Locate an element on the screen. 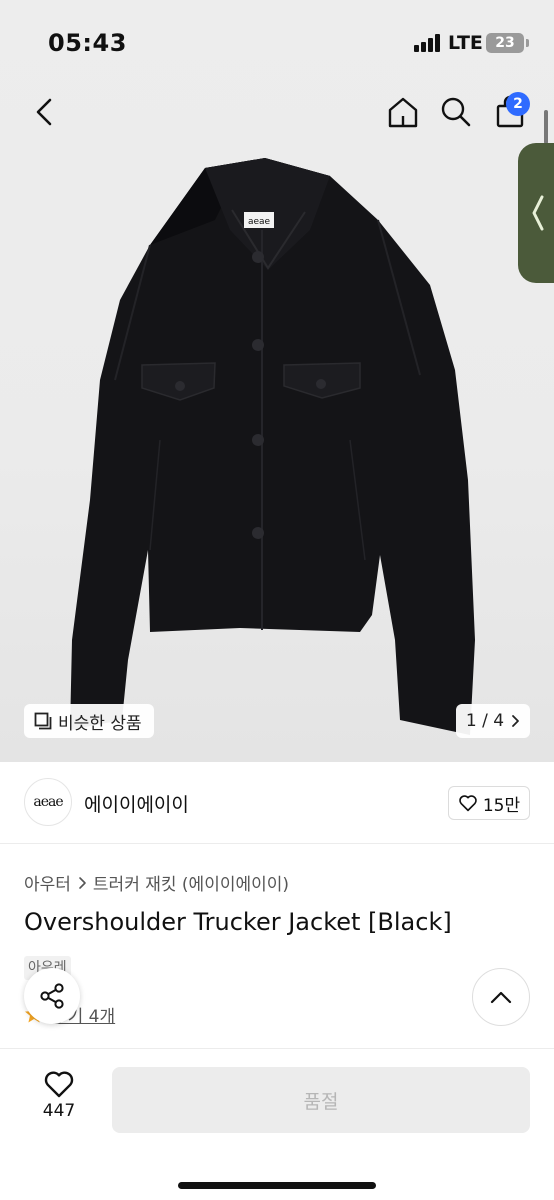 Image resolution: width=554 pixels, height=1200 pixels. chevron-left-icon is located at coordinates (538, 213).